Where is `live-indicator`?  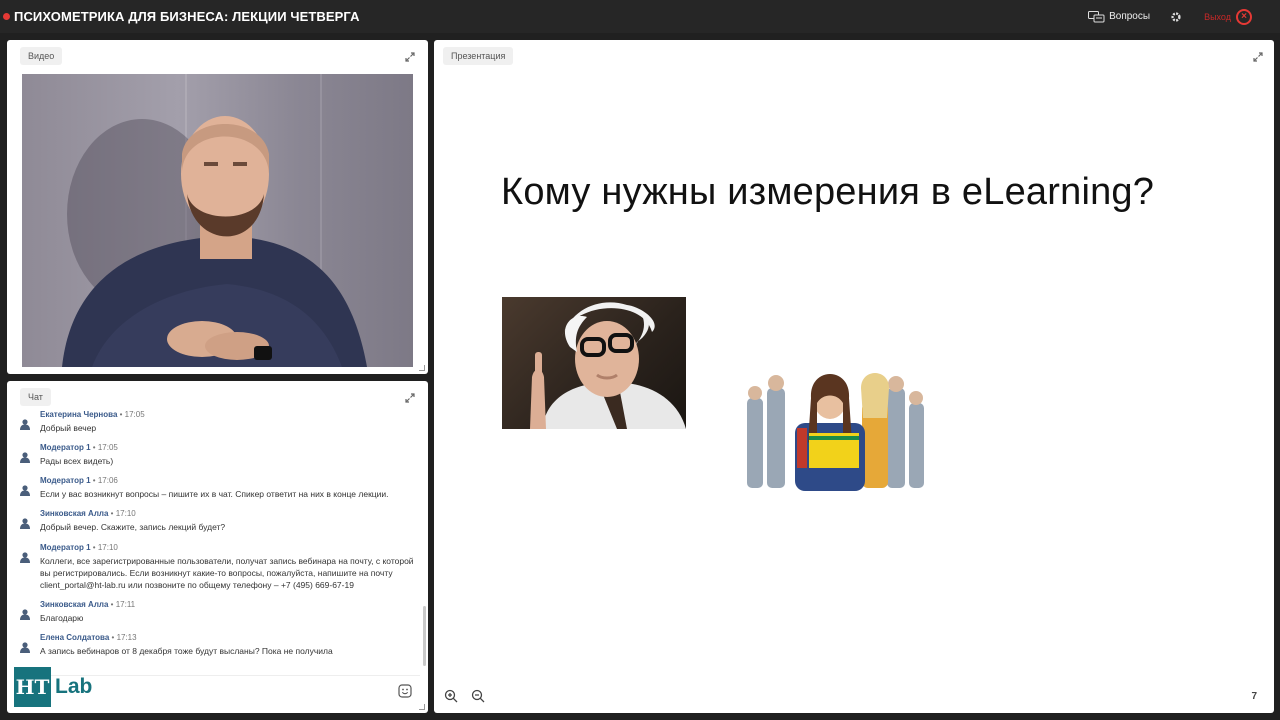 live-indicator is located at coordinates (6, 16).